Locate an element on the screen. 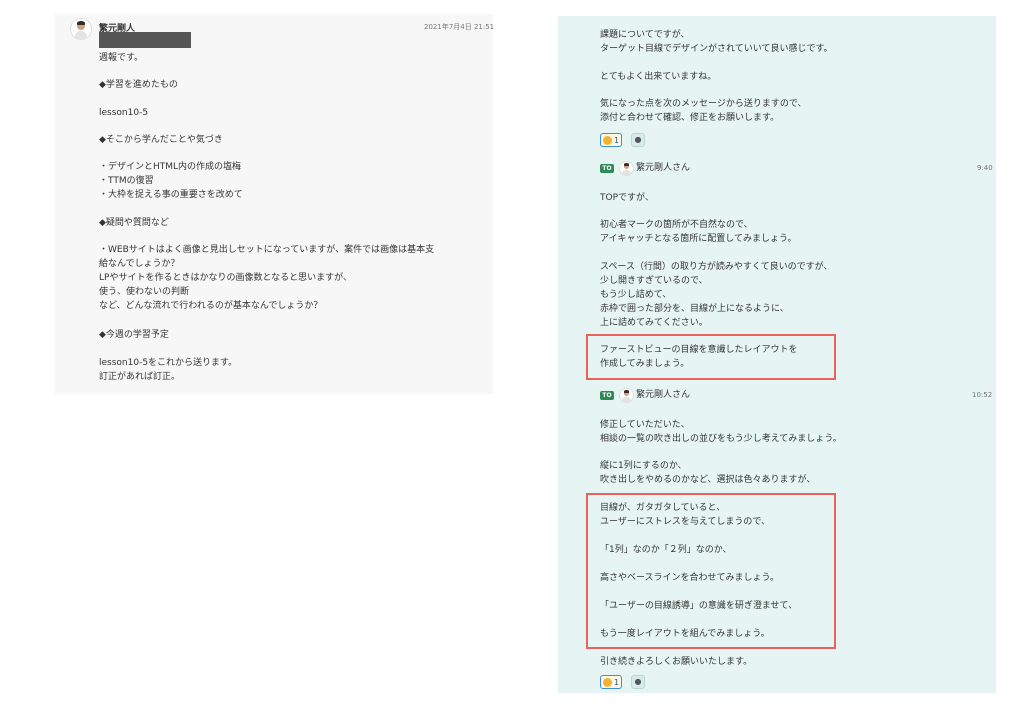 The image size is (1030, 710). msg3-box-line-0: 目線が、ガタガタしていると、 is located at coordinates (663, 508).